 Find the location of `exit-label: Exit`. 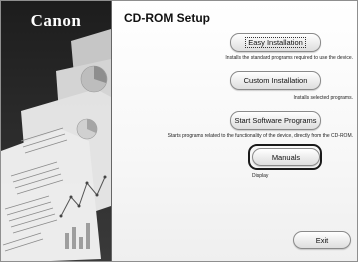

exit-label: Exit is located at coordinates (322, 240).